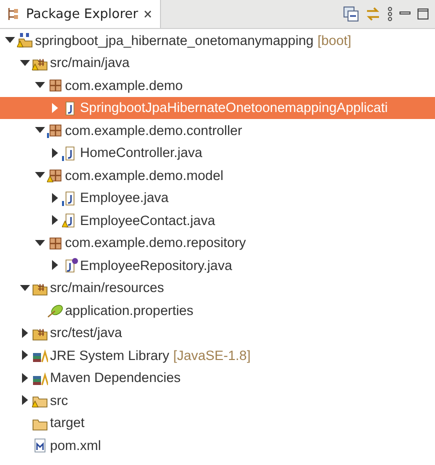  What do you see at coordinates (25, 40) in the screenshot?
I see `project-icon` at bounding box center [25, 40].